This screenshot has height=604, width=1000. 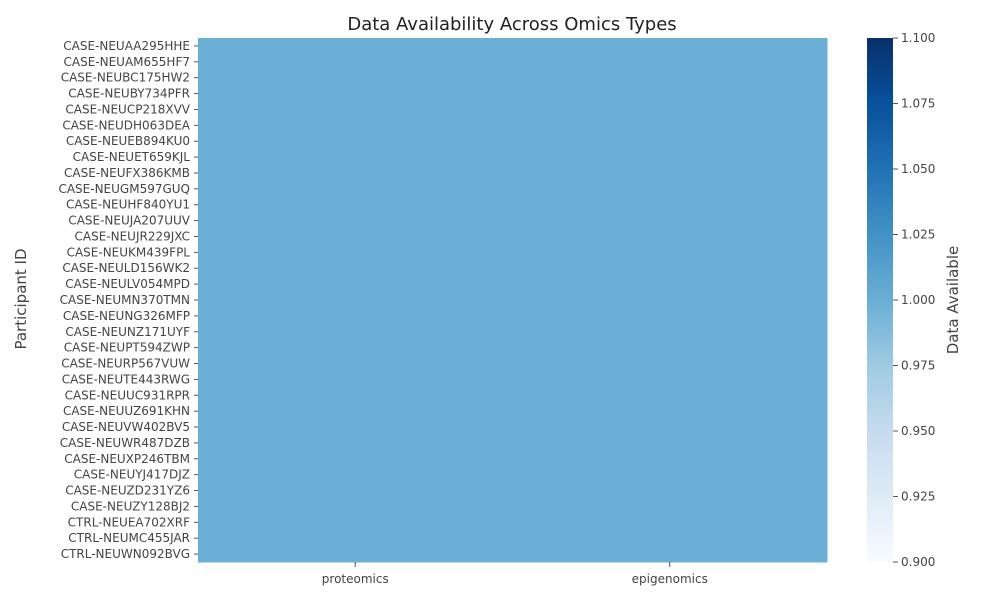 What do you see at coordinates (125, 78) in the screenshot?
I see `row-label: CASE-NEUBC175HW2` at bounding box center [125, 78].